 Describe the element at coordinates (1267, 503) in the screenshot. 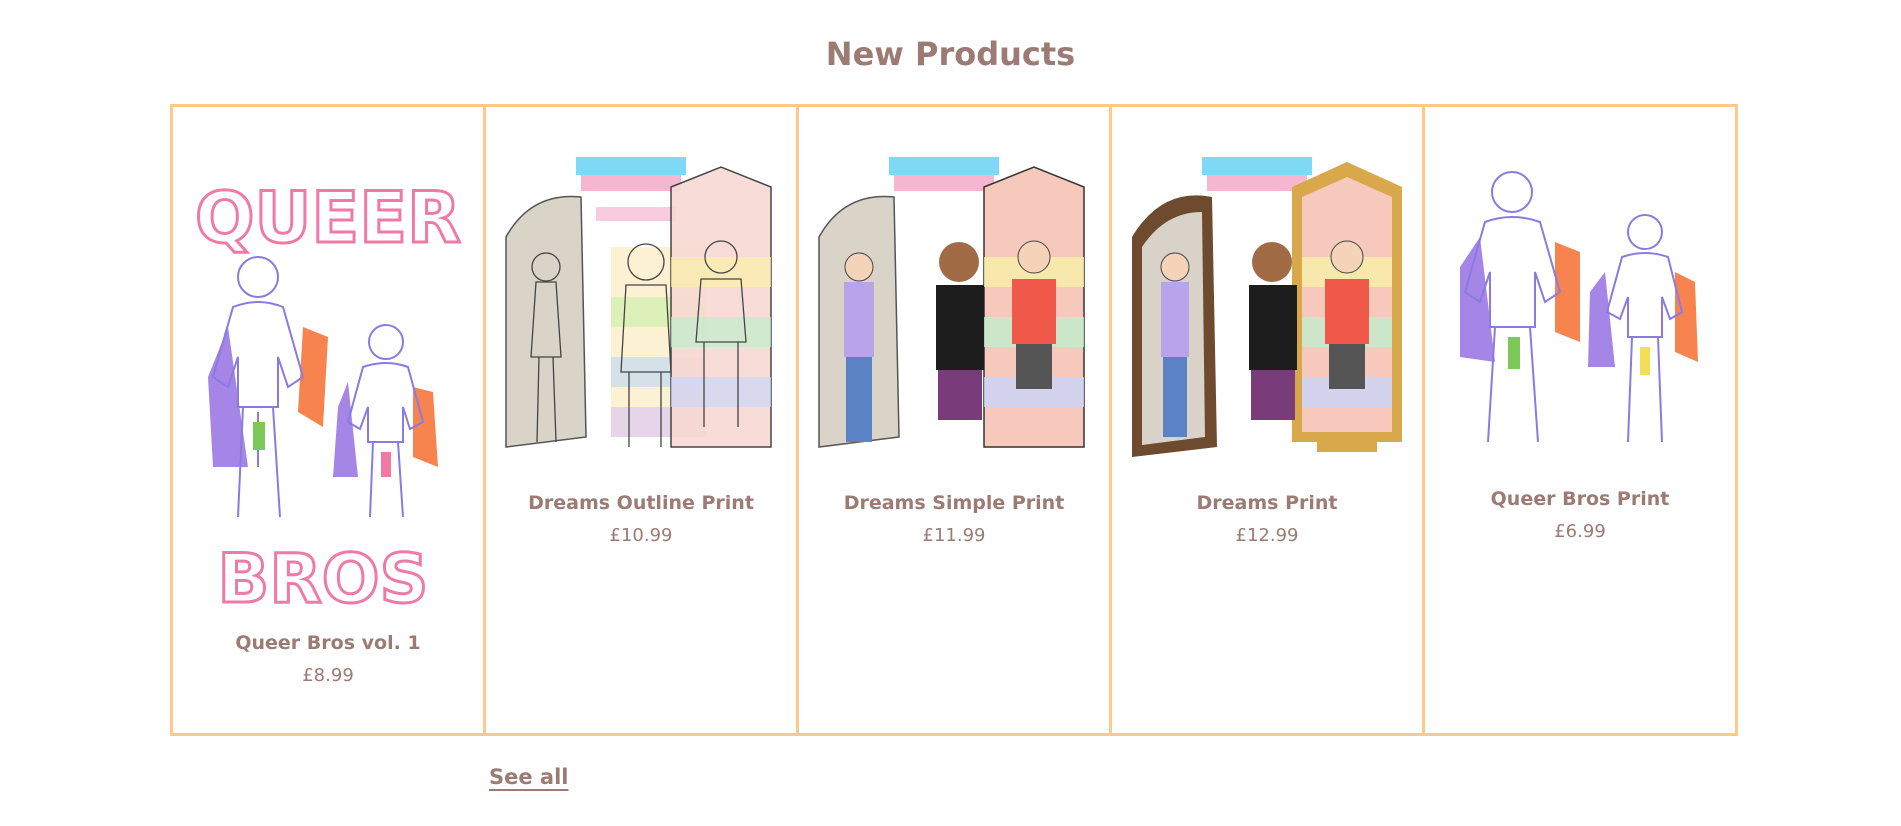

I see `product-title: Dreams Print` at that location.